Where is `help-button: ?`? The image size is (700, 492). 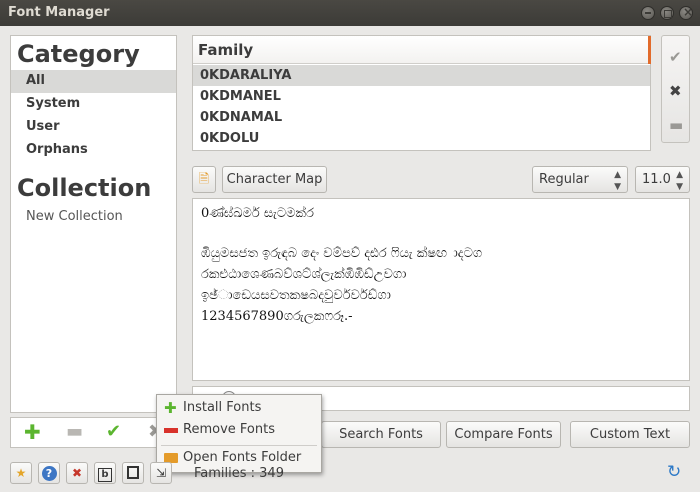 help-button: ? is located at coordinates (49, 473).